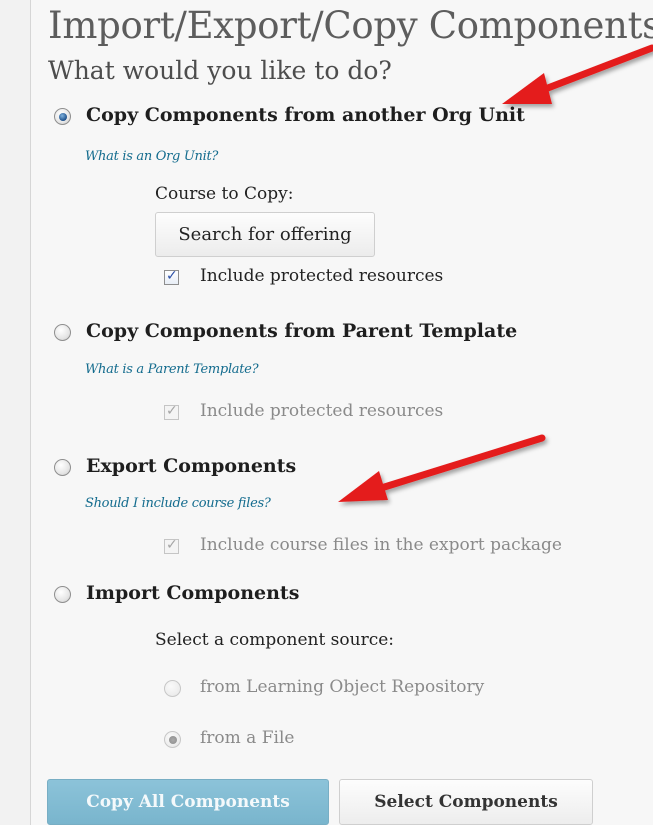 The width and height of the screenshot is (653, 825). Describe the element at coordinates (62, 594) in the screenshot. I see `import-radio` at that location.